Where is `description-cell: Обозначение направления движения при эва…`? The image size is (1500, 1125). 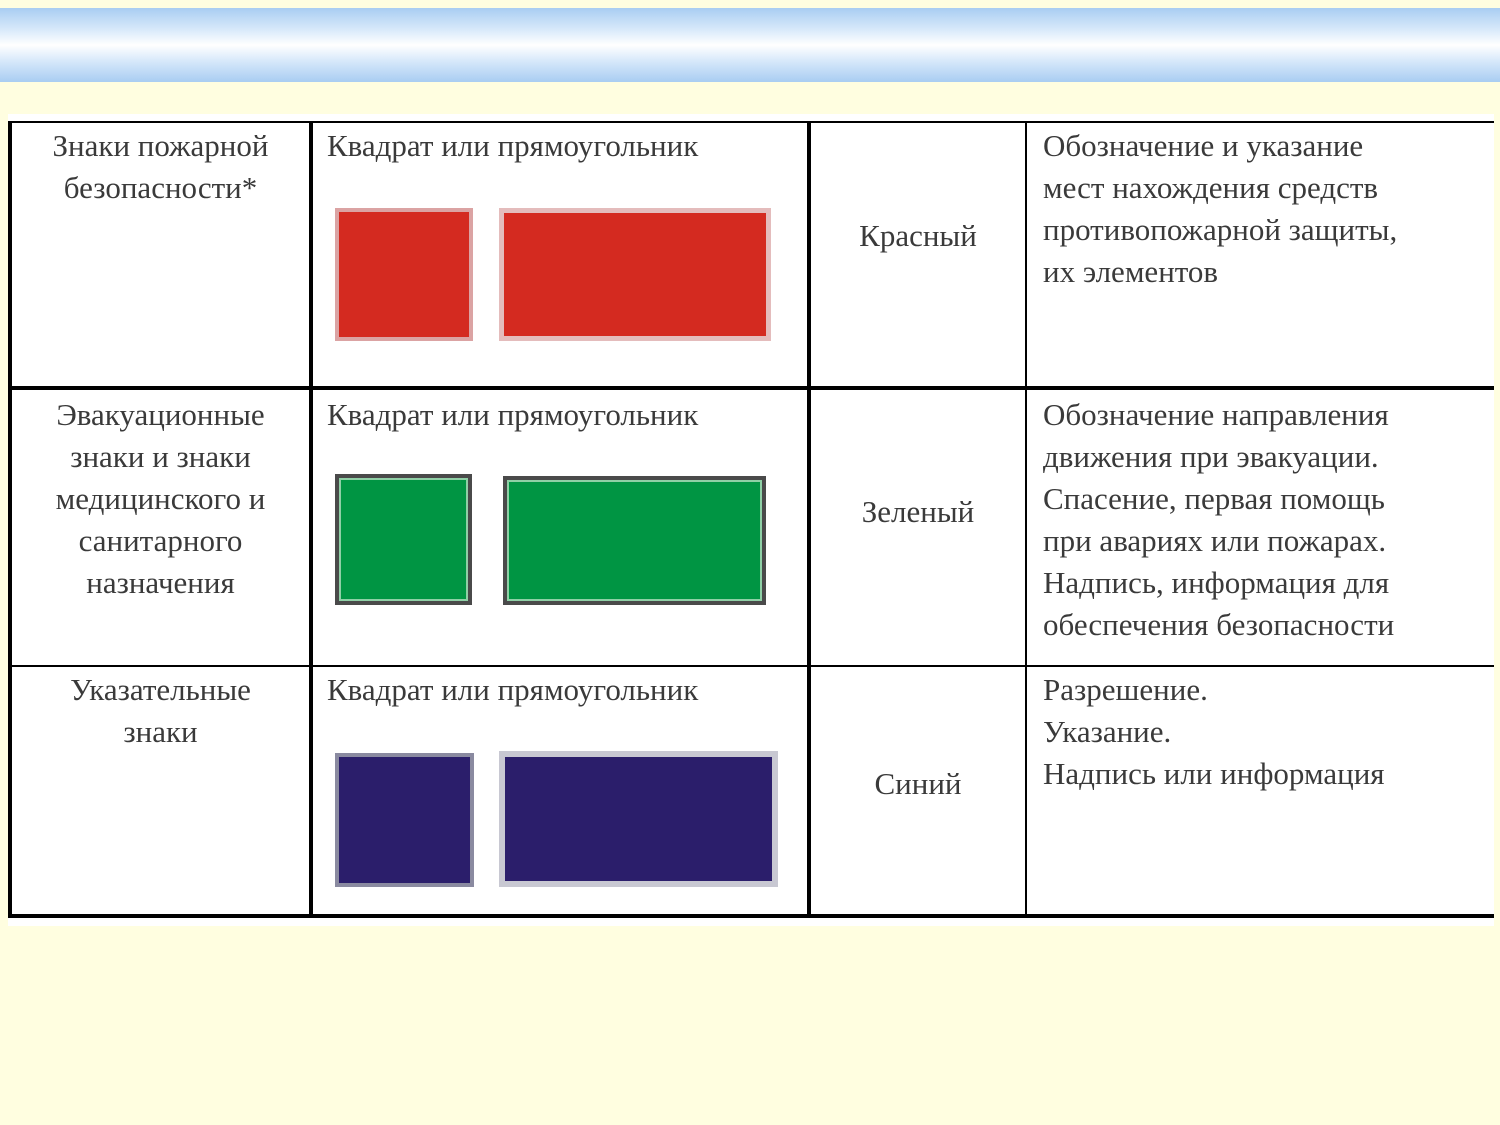
description-cell: Обозначение направления движения при эва… is located at coordinates (1260, 527).